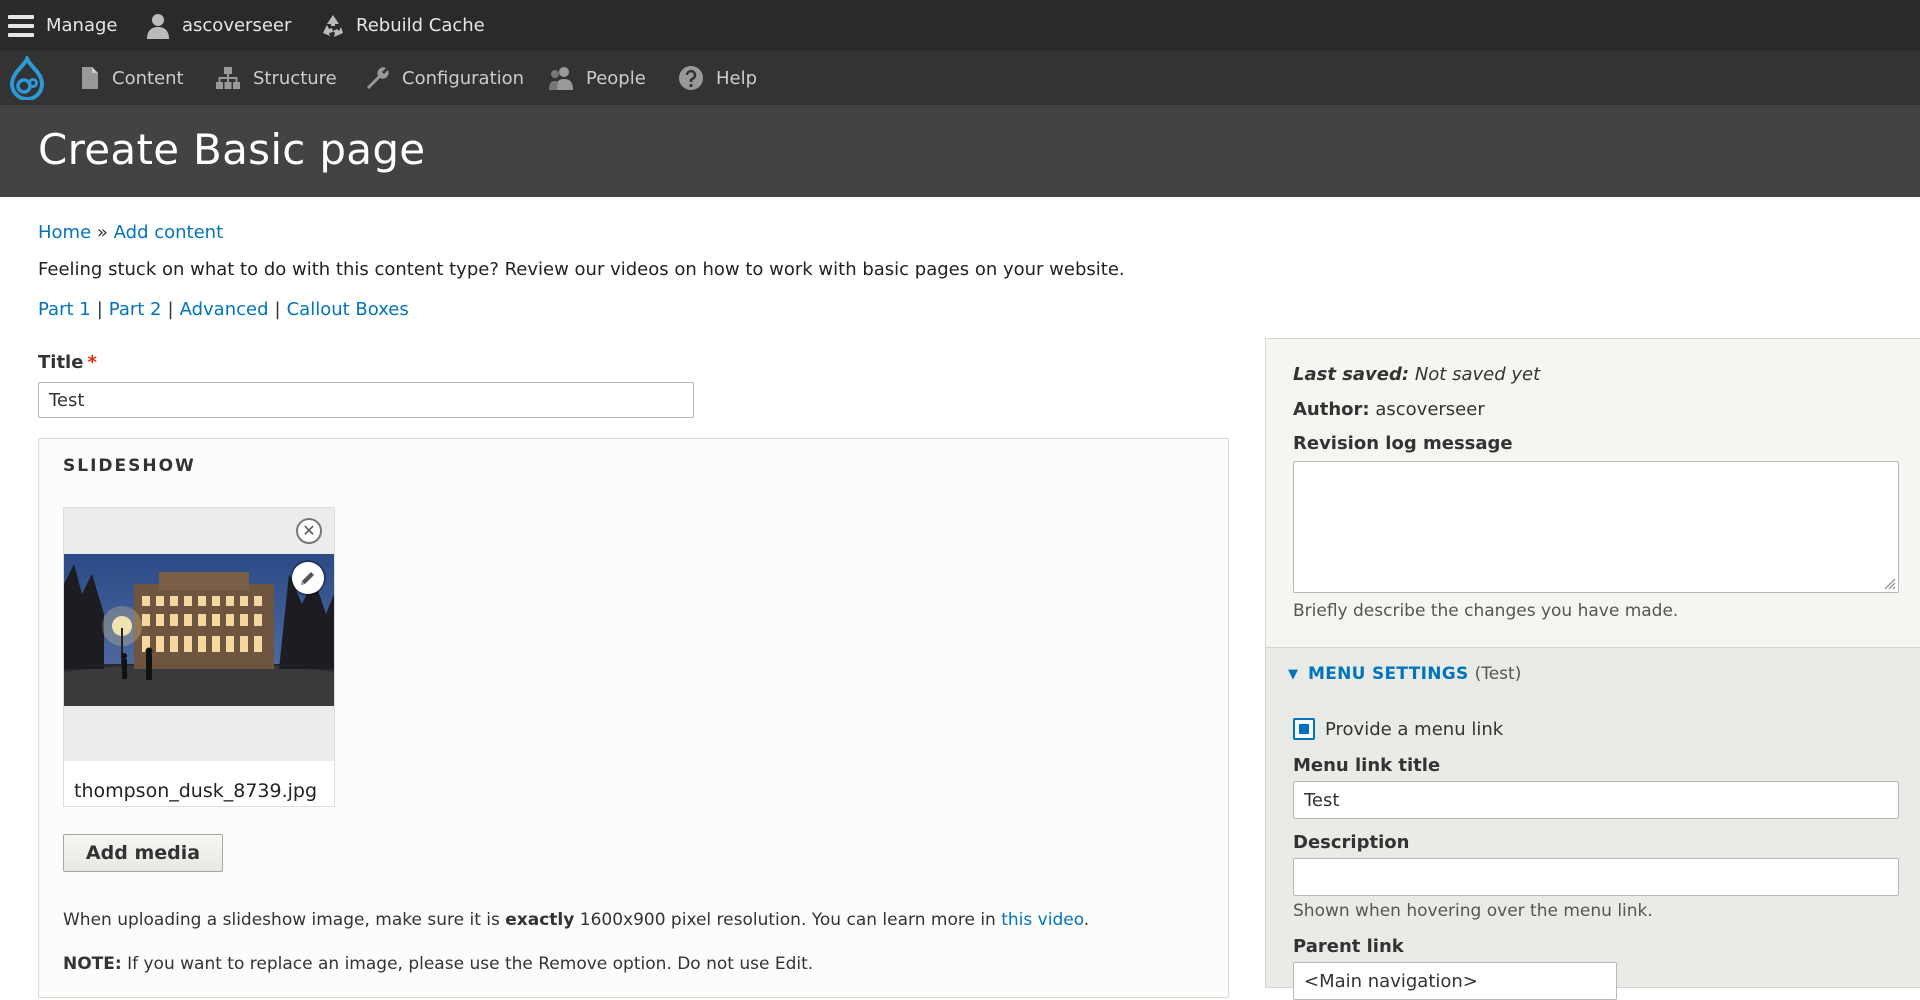 This screenshot has height=1000, width=1920. What do you see at coordinates (1477, 374) in the screenshot?
I see `last-saved-value: Not saved yet` at bounding box center [1477, 374].